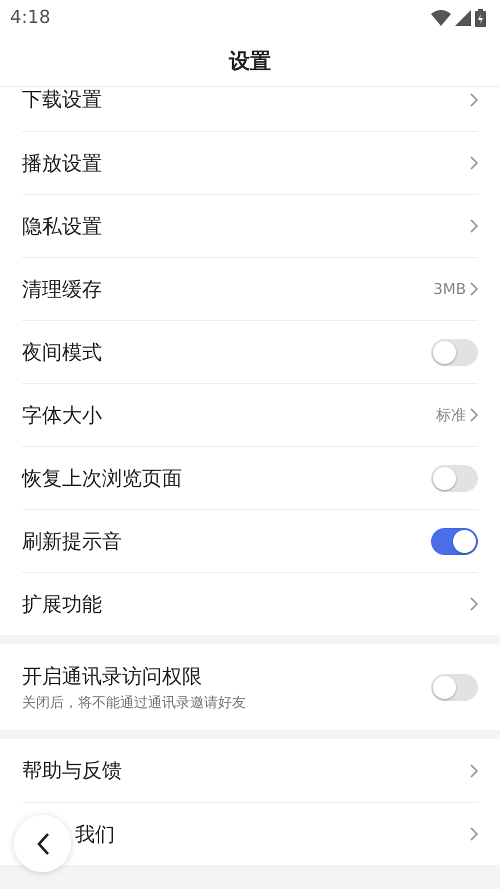 Image resolution: width=500 pixels, height=889 pixels. Describe the element at coordinates (62, 100) in the screenshot. I see `row-label: 下载设置` at that location.